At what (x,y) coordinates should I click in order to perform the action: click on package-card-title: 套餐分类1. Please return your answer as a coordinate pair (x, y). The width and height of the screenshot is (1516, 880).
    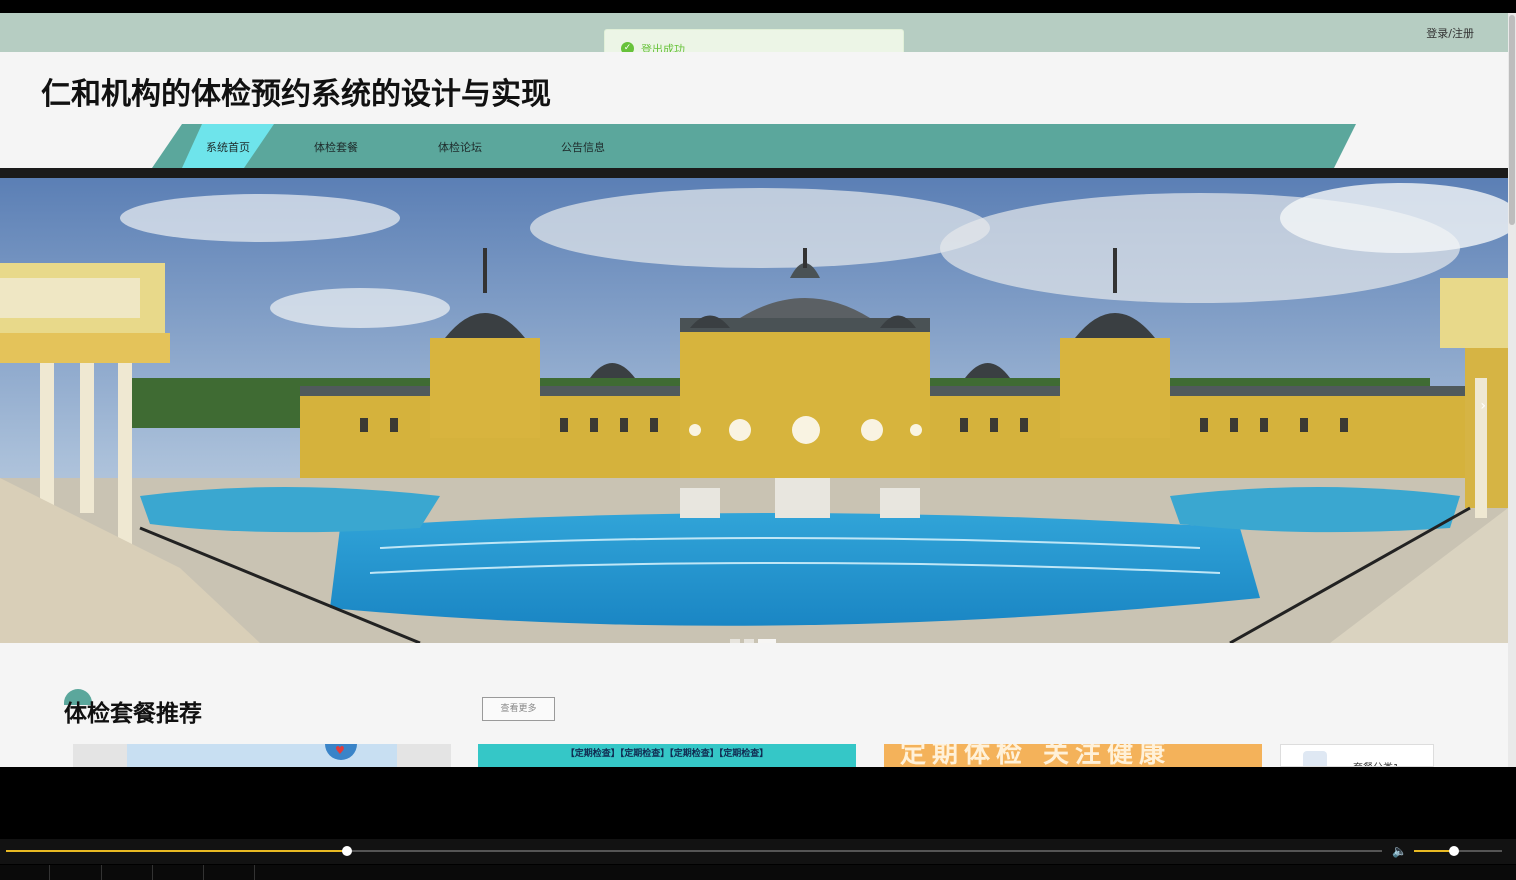
    Looking at the image, I should click on (1376, 762).